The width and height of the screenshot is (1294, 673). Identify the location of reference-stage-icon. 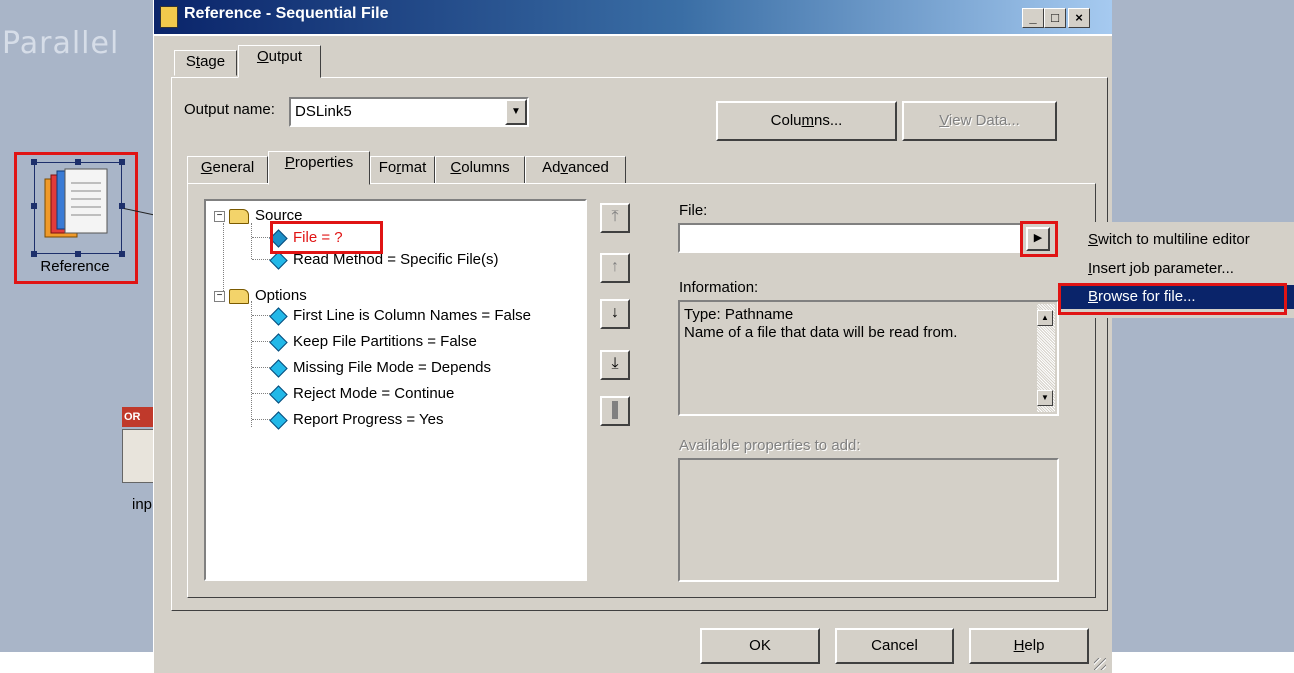
(78, 208).